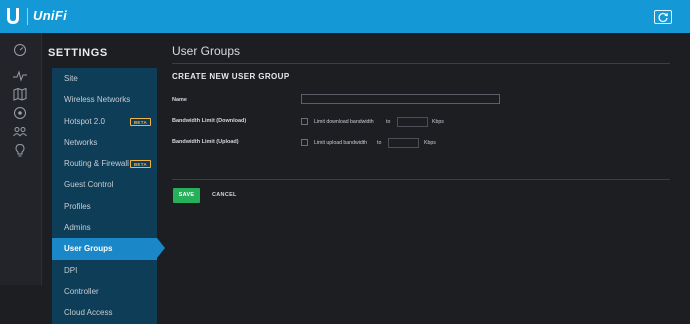  Describe the element at coordinates (400, 99) in the screenshot. I see `name-input` at that location.